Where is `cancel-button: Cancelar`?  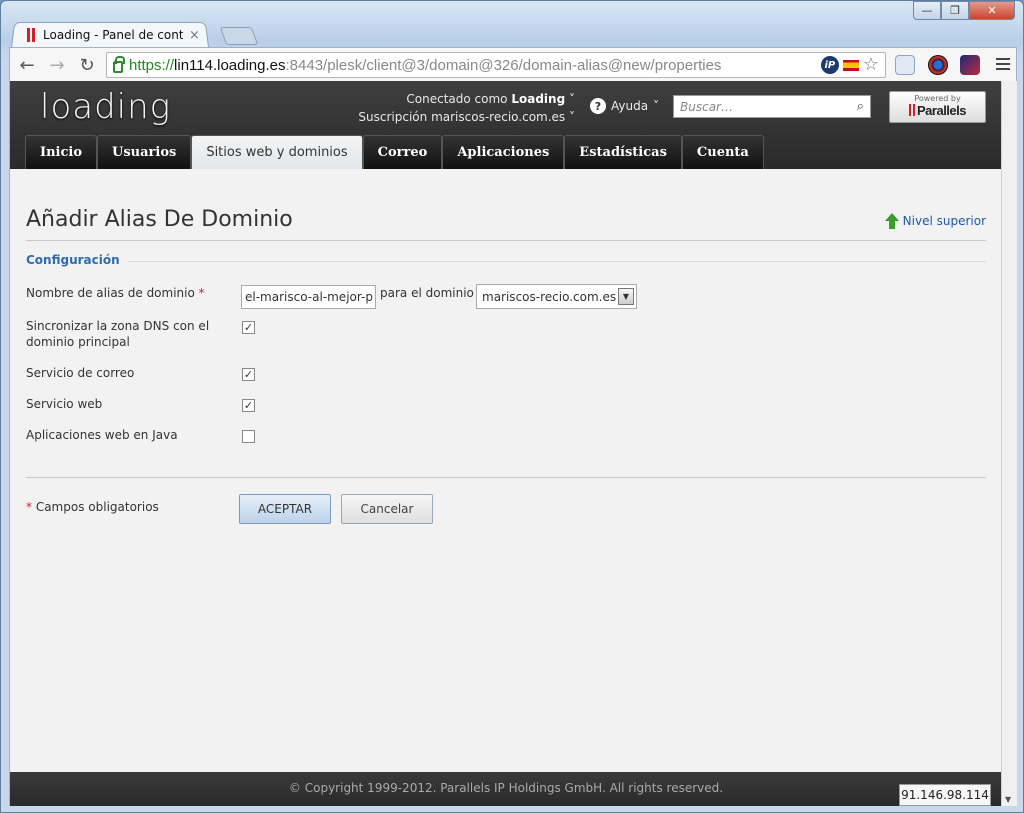
cancel-button: Cancelar is located at coordinates (387, 509).